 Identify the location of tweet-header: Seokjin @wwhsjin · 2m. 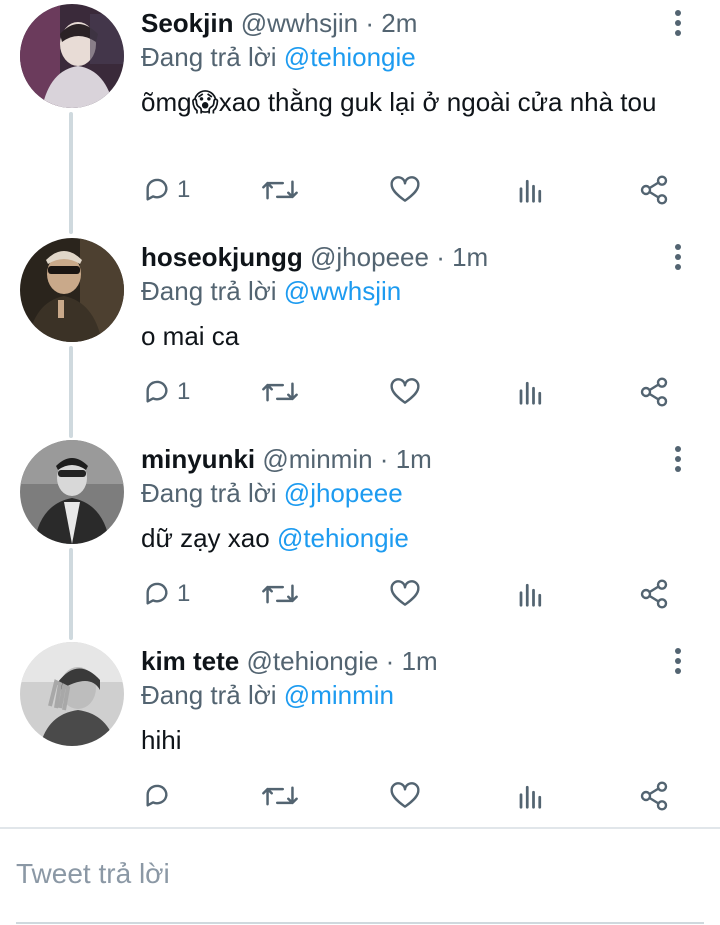
(279, 23).